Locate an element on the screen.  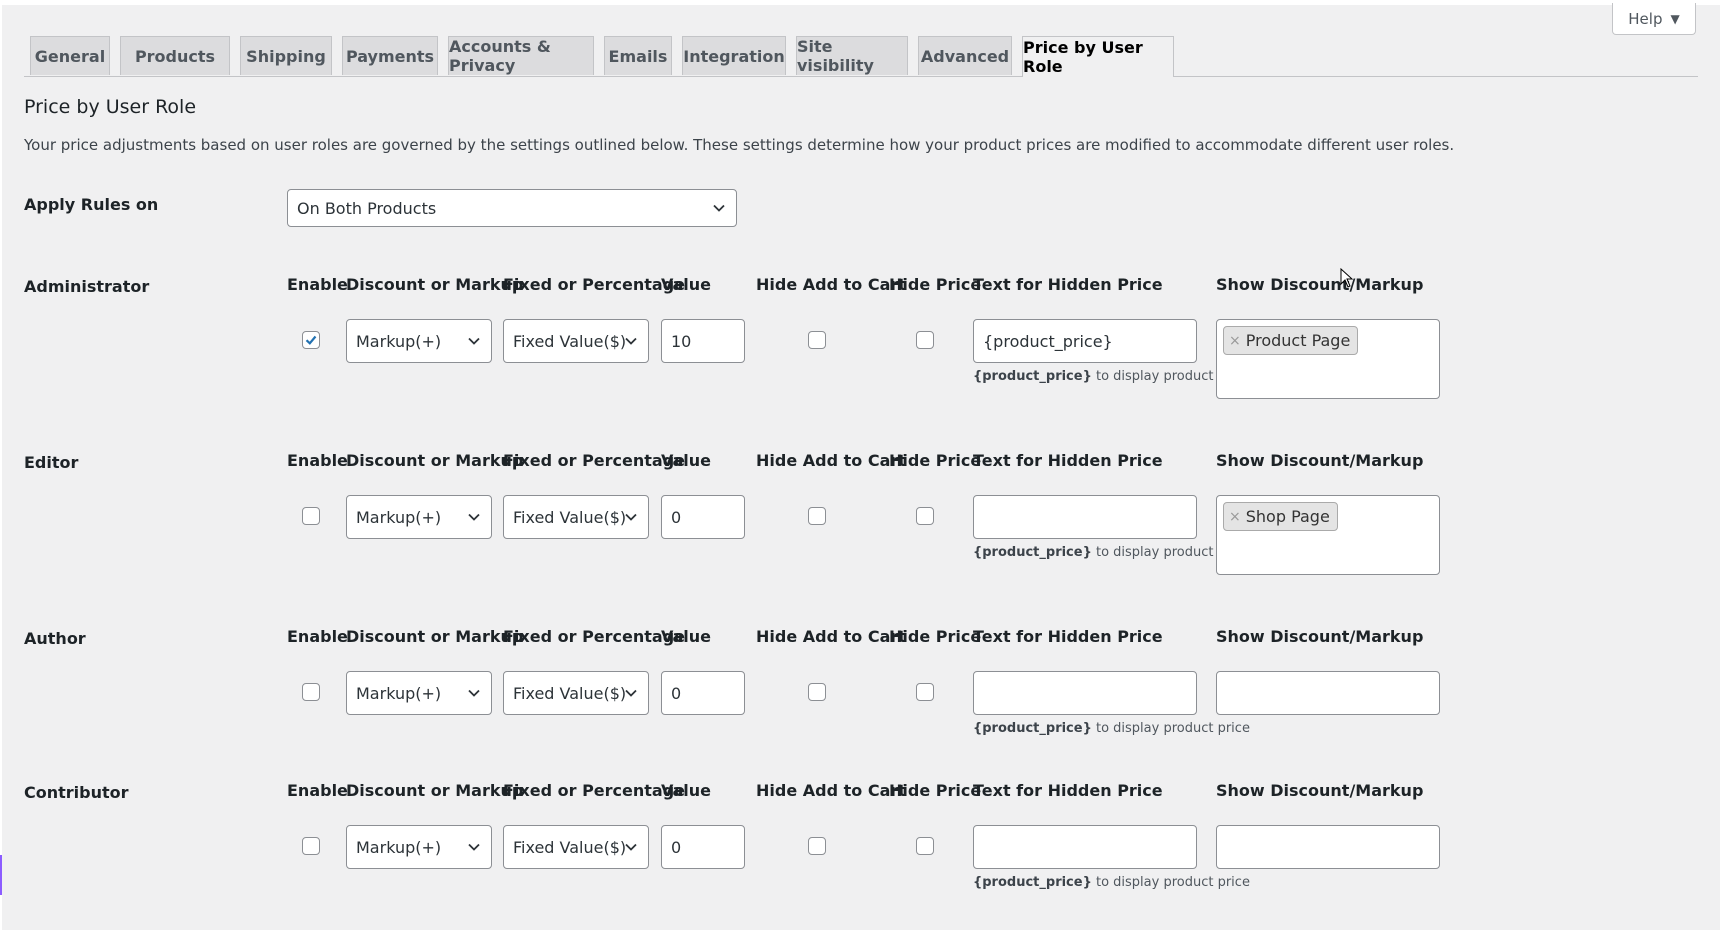
tab-shipping: Shipping is located at coordinates (286, 55).